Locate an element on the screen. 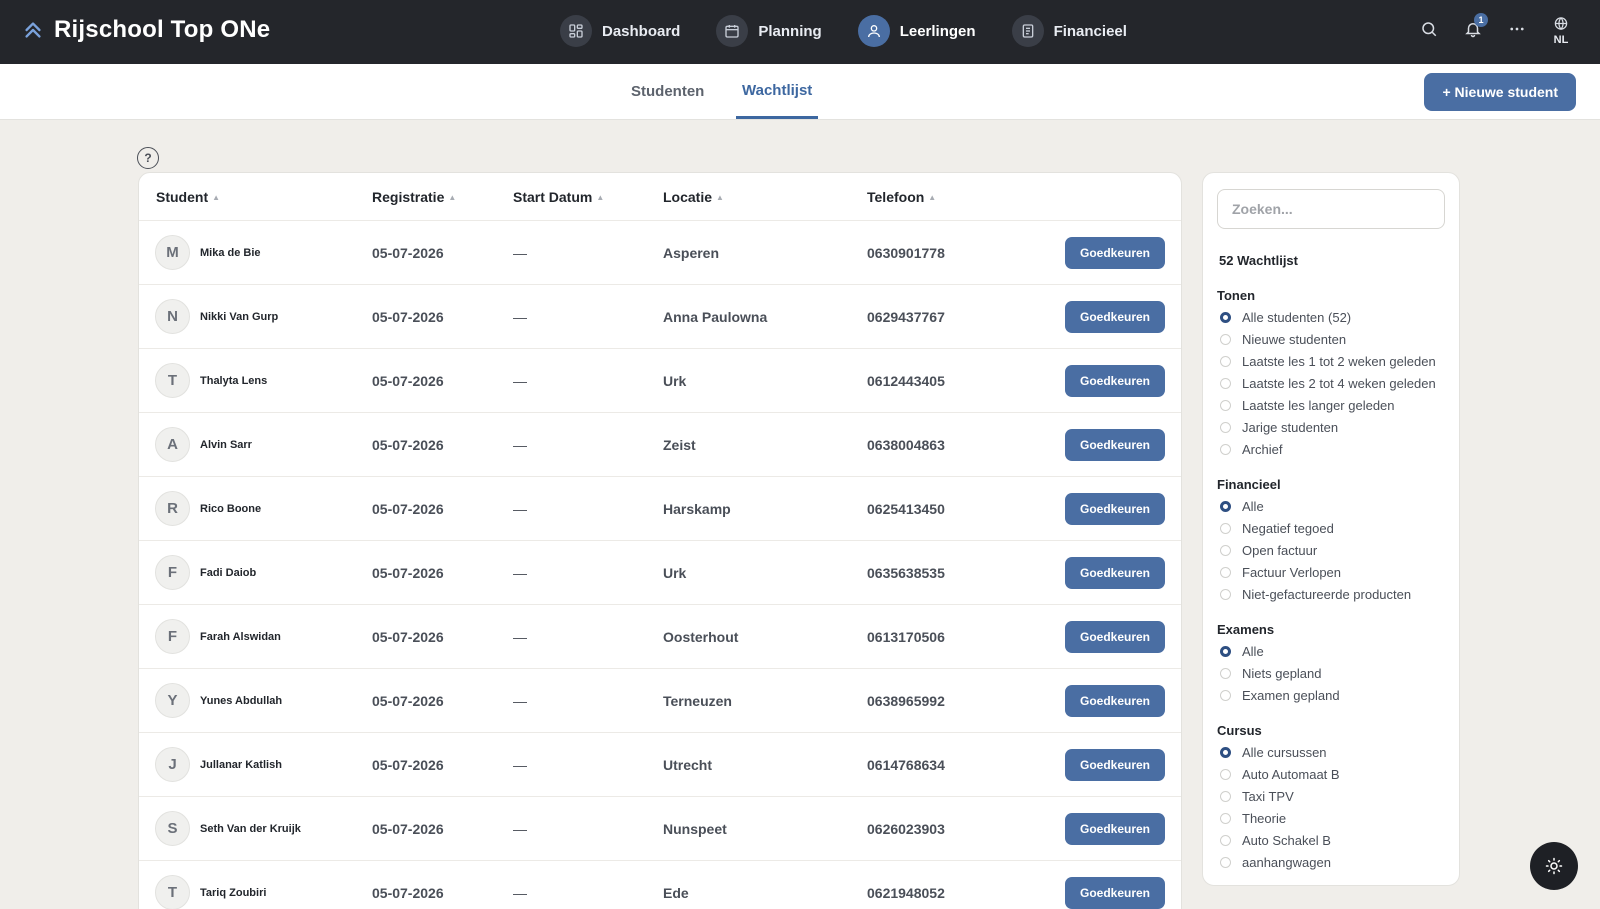 This screenshot has width=1600, height=909. column-header-student: Student ▲ is located at coordinates (188, 197).